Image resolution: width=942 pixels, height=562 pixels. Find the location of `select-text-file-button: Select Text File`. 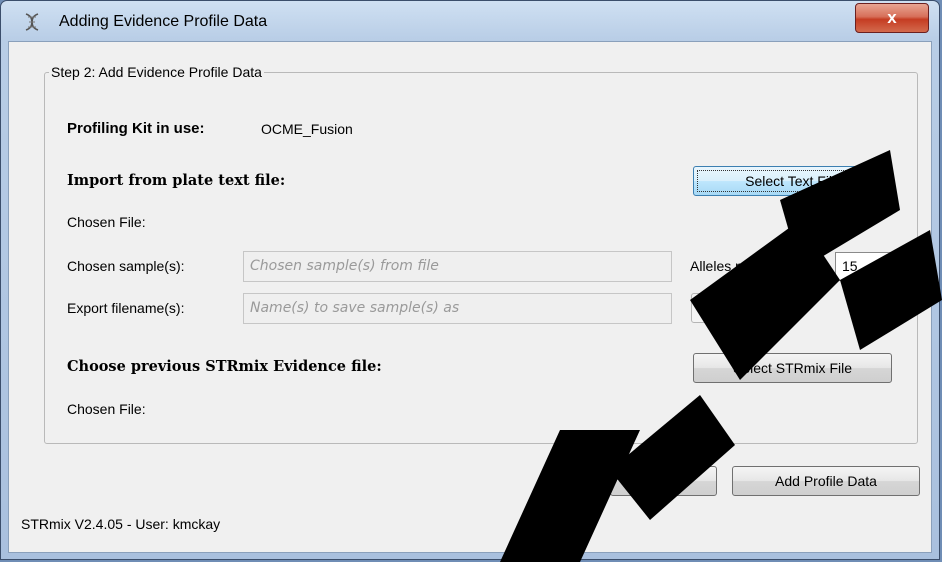

select-text-file-button: Select Text File is located at coordinates (792, 181).